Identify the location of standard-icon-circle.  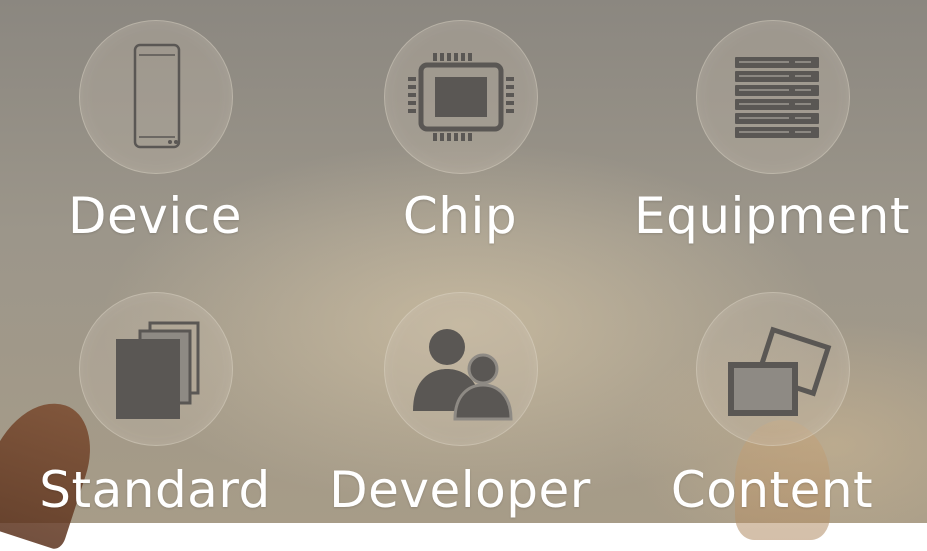
(156, 369).